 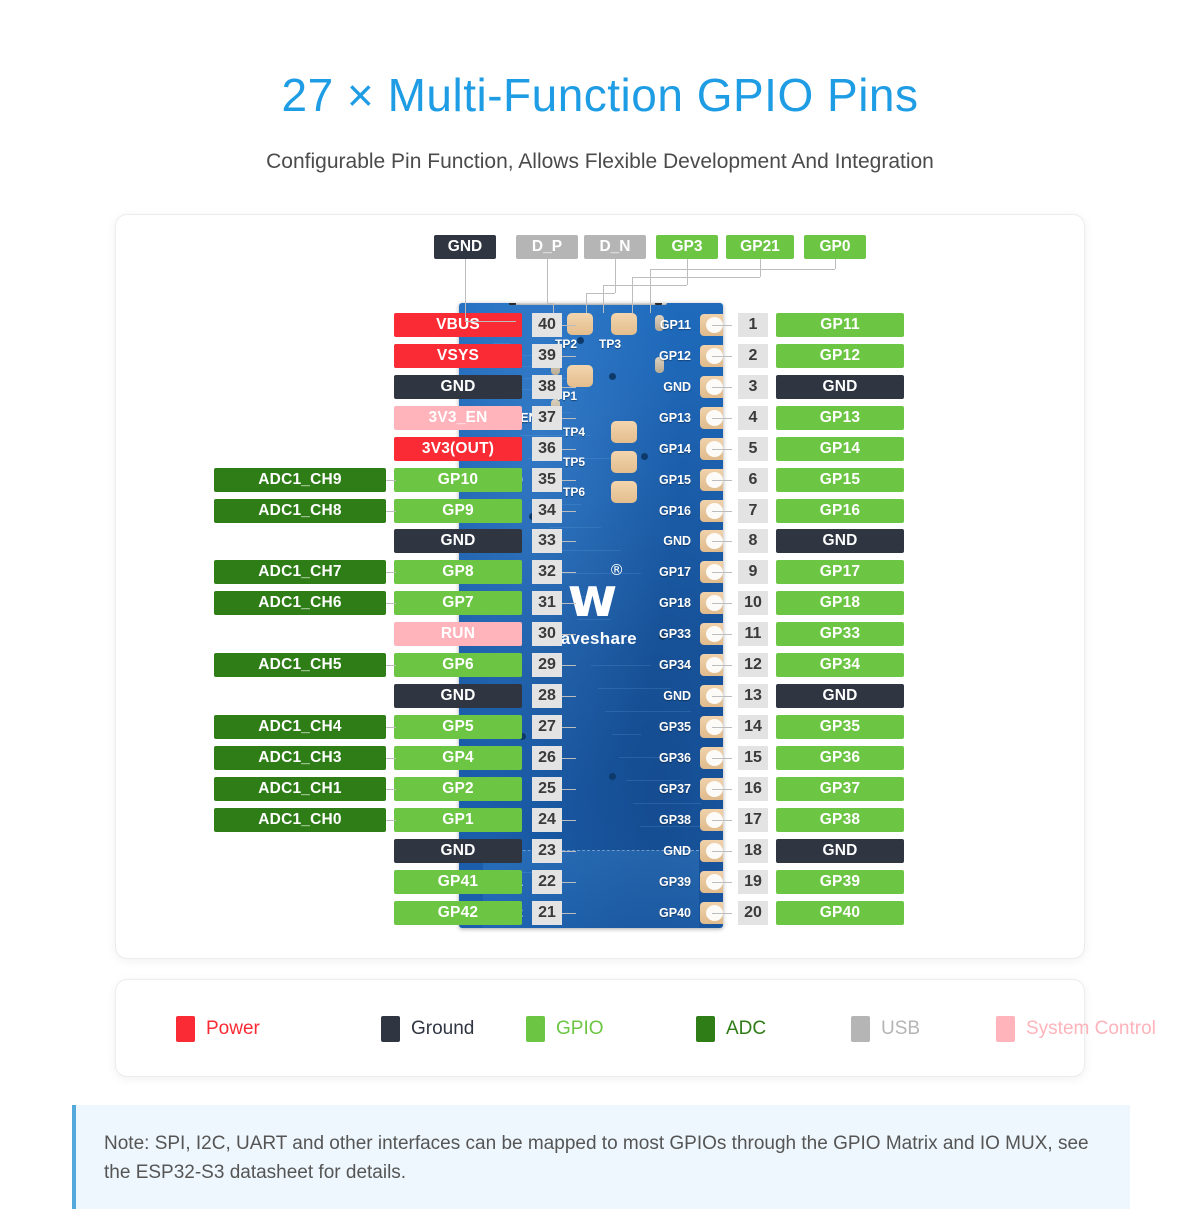 I want to click on pin-label-3v3-en: 3V3_EN, so click(x=458, y=417).